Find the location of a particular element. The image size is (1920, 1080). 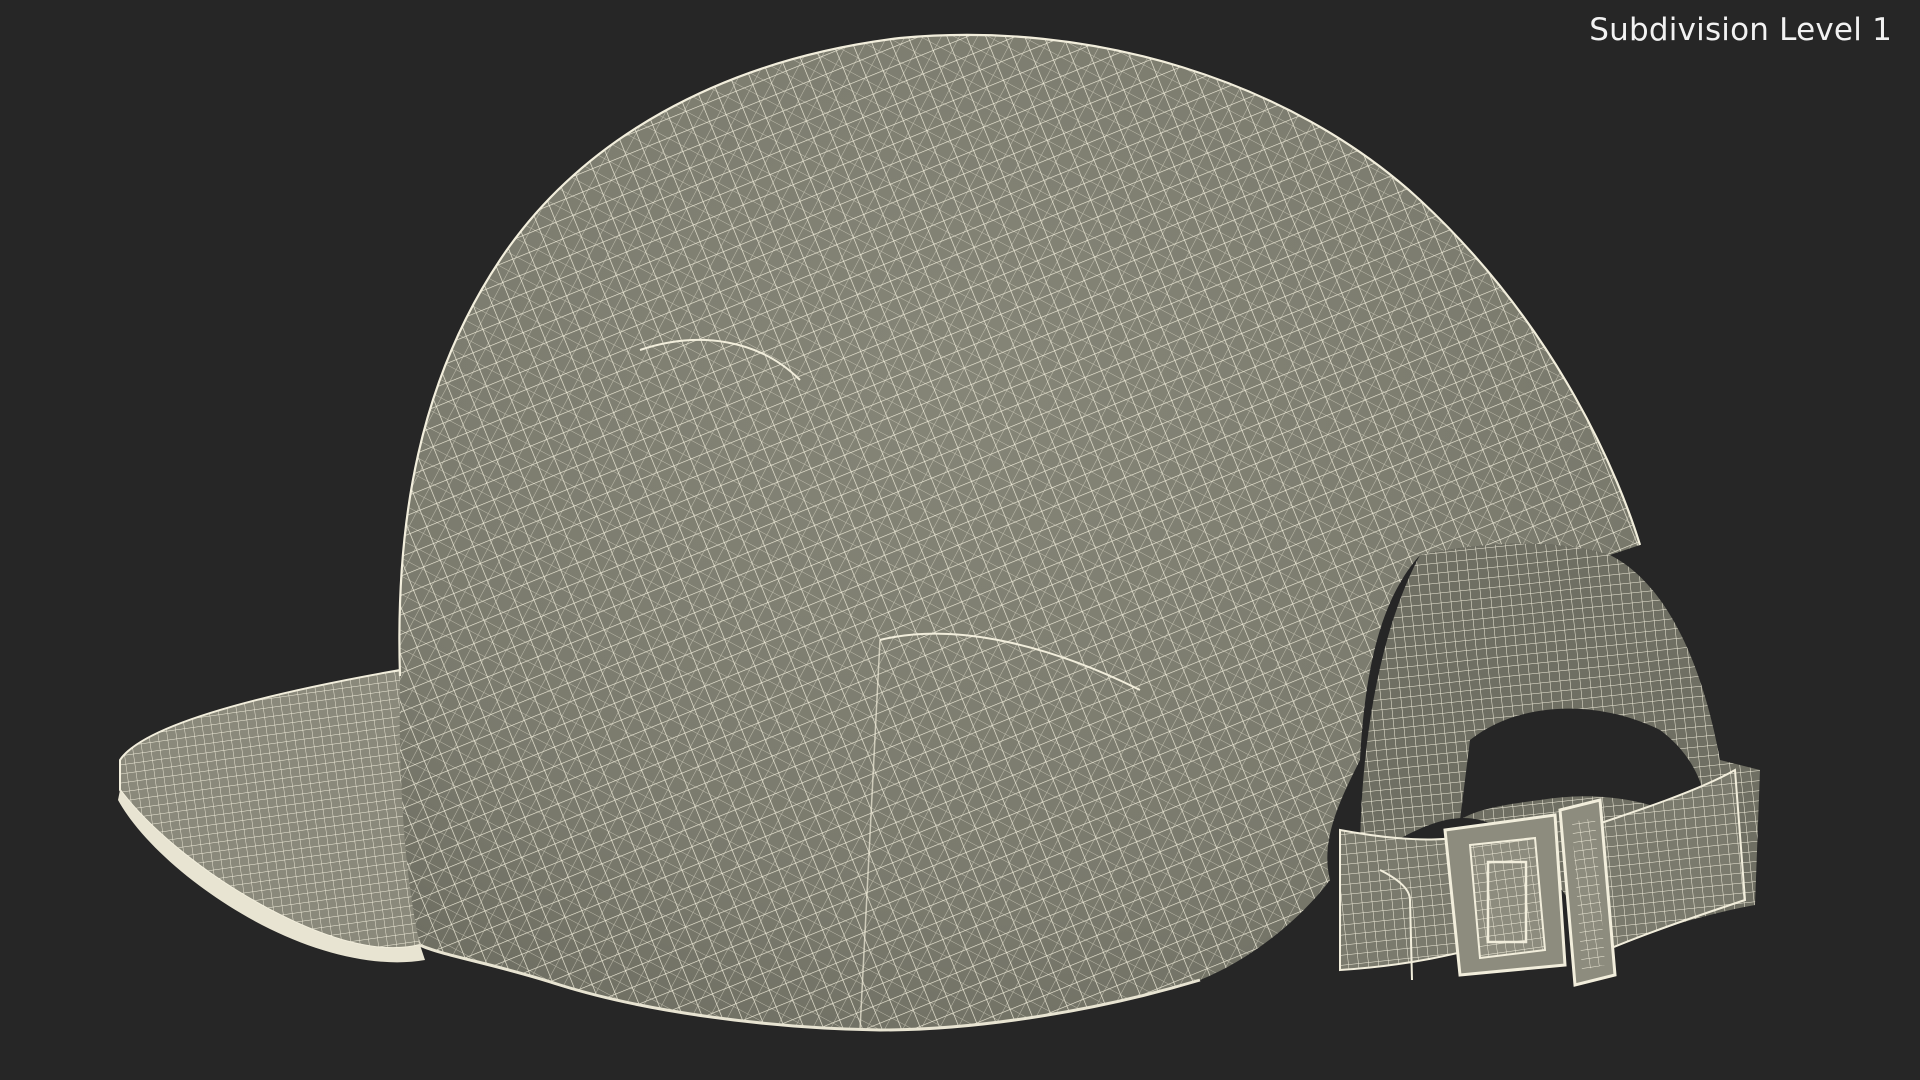

cap-buckle is located at coordinates (1530, 892).